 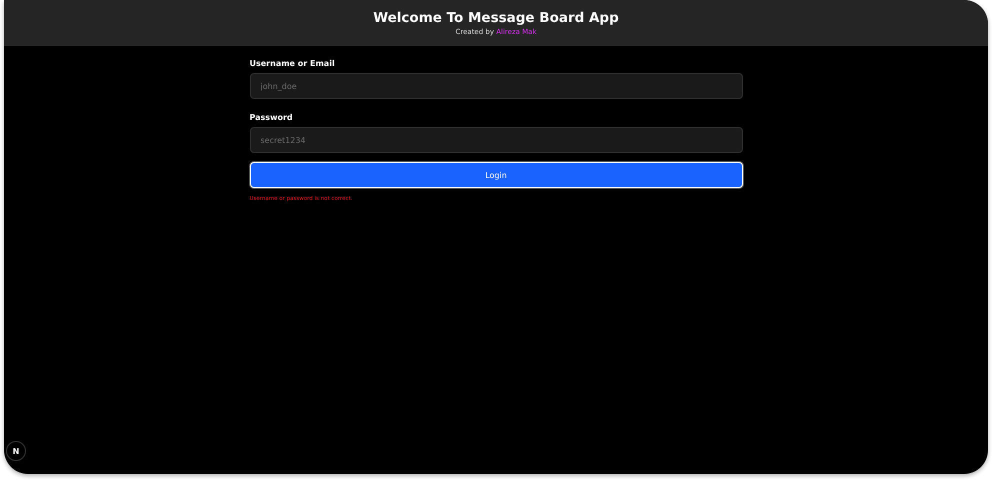 What do you see at coordinates (496, 140) in the screenshot?
I see `password-field: secret1234` at bounding box center [496, 140].